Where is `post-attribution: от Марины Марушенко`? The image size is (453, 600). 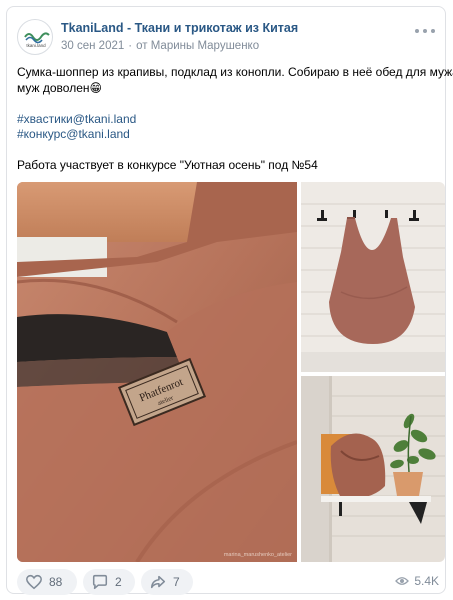 post-attribution: от Марины Марушенко is located at coordinates (198, 46).